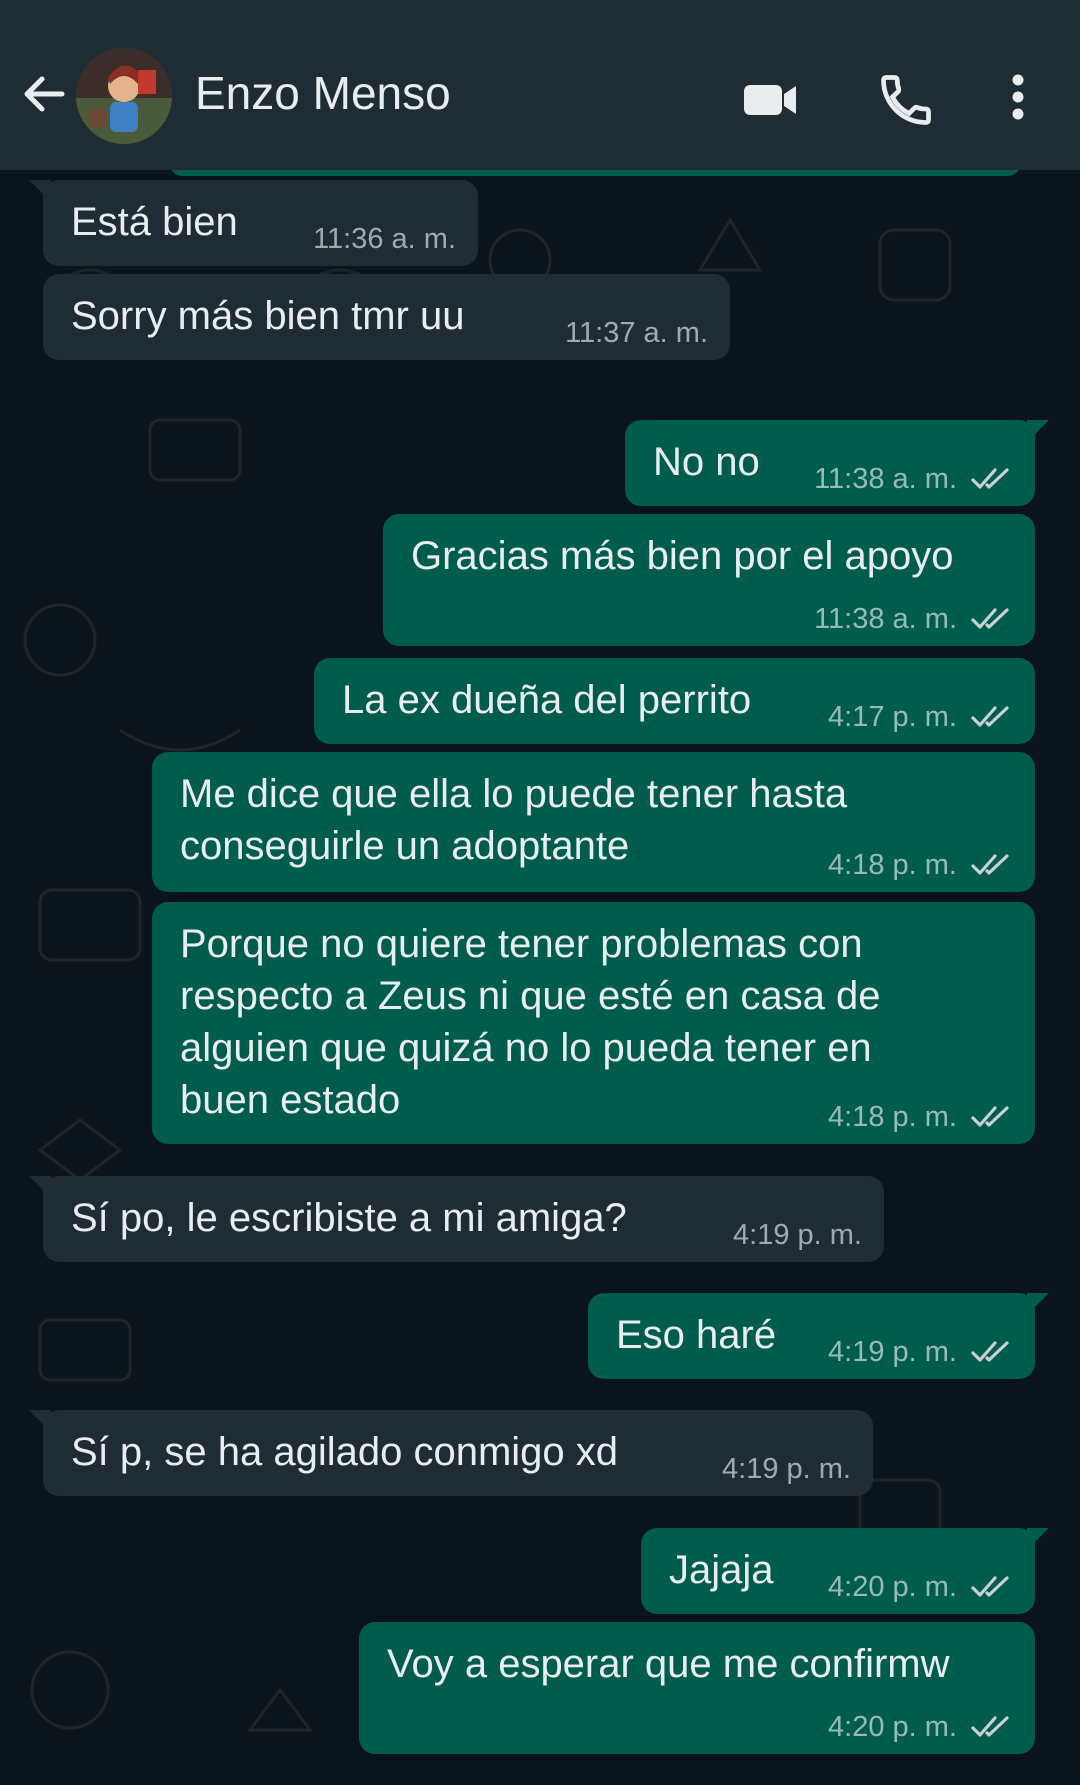 This screenshot has width=1080, height=1785. I want to click on message-text: No no, so click(706, 462).